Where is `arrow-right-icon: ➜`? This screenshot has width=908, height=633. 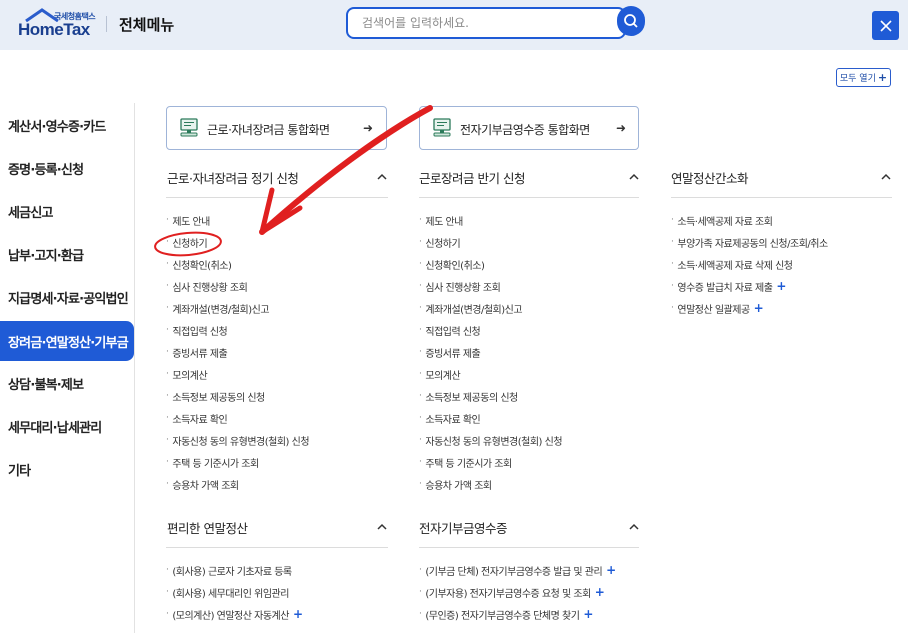 arrow-right-icon: ➜ is located at coordinates (368, 128).